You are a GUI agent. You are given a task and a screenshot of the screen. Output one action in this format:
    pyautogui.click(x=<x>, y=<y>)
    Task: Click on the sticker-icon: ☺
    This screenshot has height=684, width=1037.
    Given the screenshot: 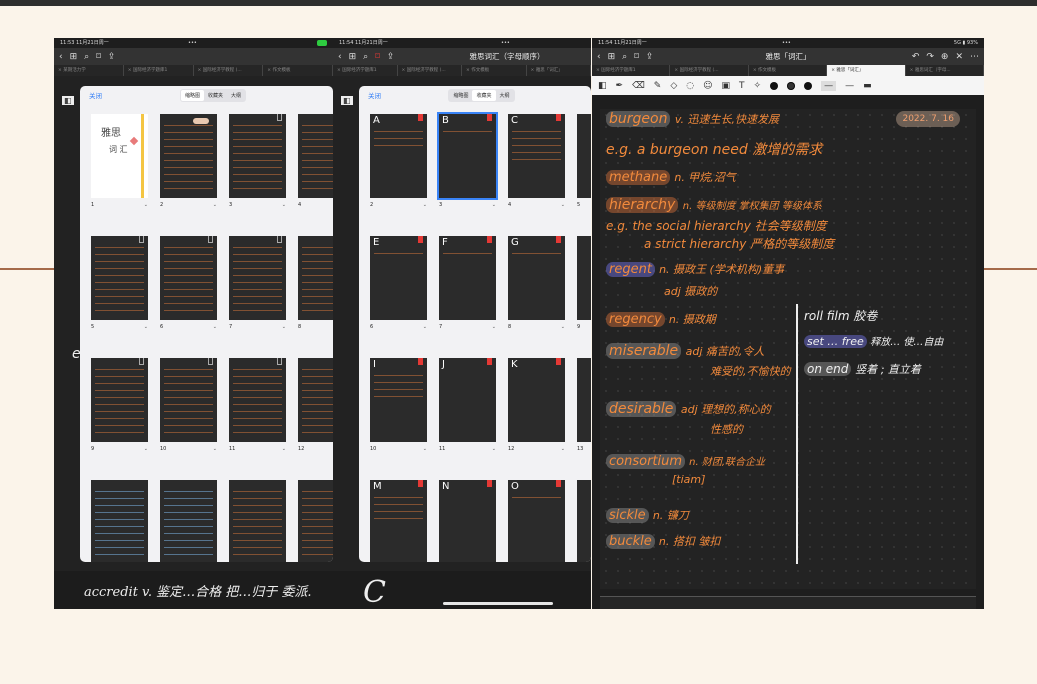 What is the action you would take?
    pyautogui.click(x=707, y=86)
    